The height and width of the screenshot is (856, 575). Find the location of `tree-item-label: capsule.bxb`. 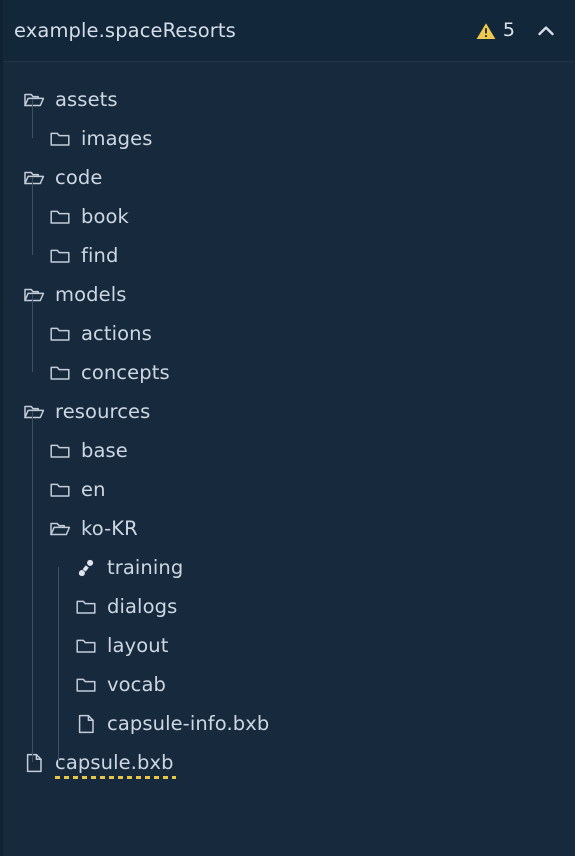

tree-item-label: capsule.bxb is located at coordinates (115, 764).